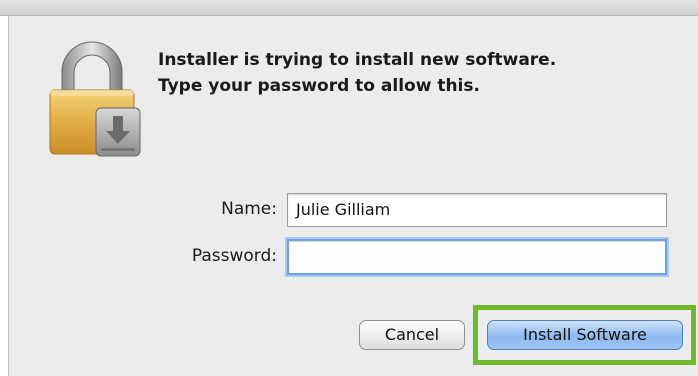 The image size is (698, 376). Describe the element at coordinates (95, 99) in the screenshot. I see `lock-icon` at that location.